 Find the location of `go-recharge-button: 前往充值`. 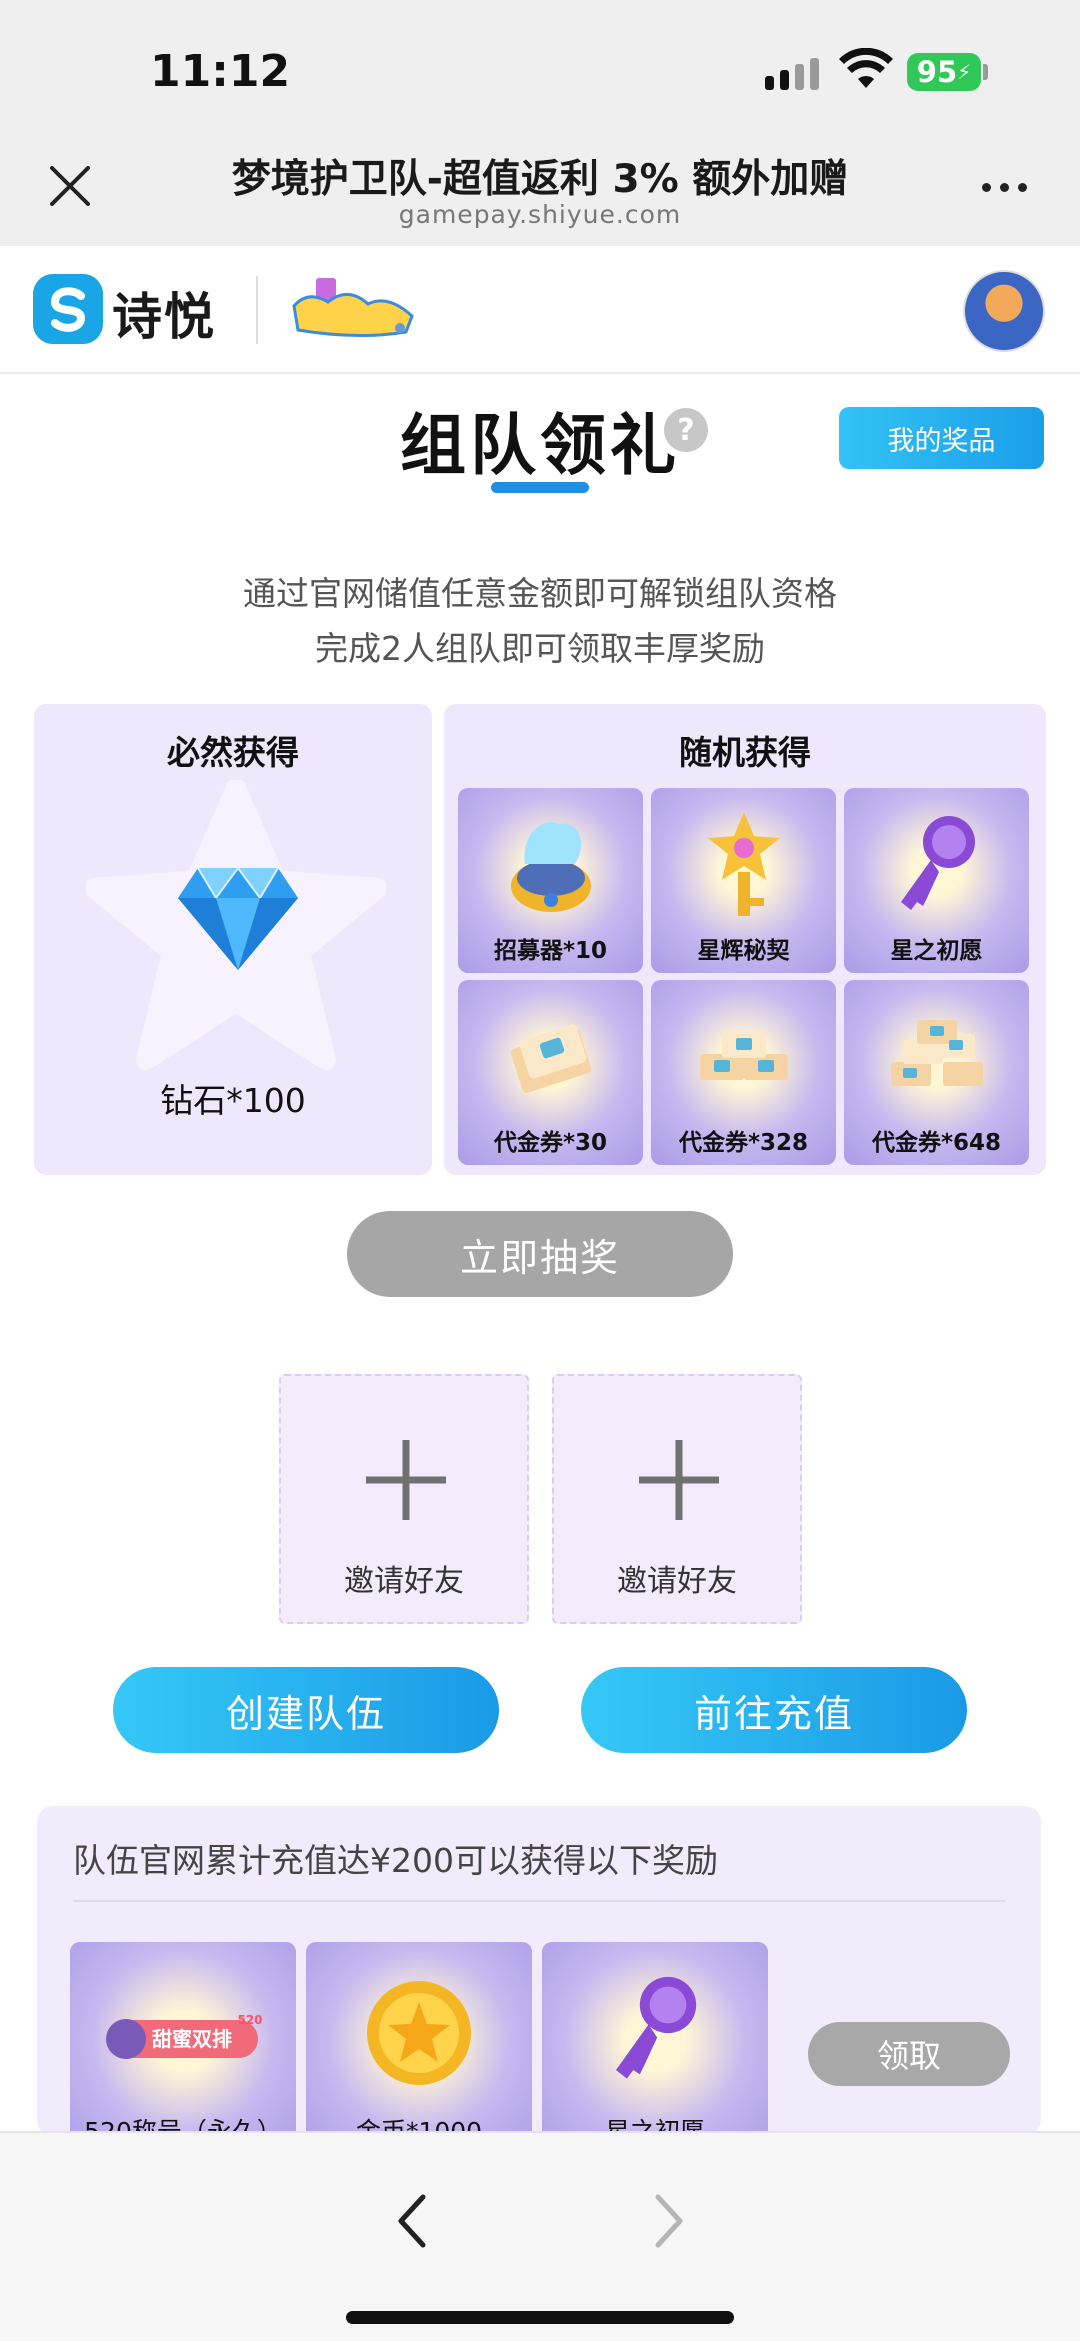

go-recharge-button: 前往充值 is located at coordinates (774, 1710).